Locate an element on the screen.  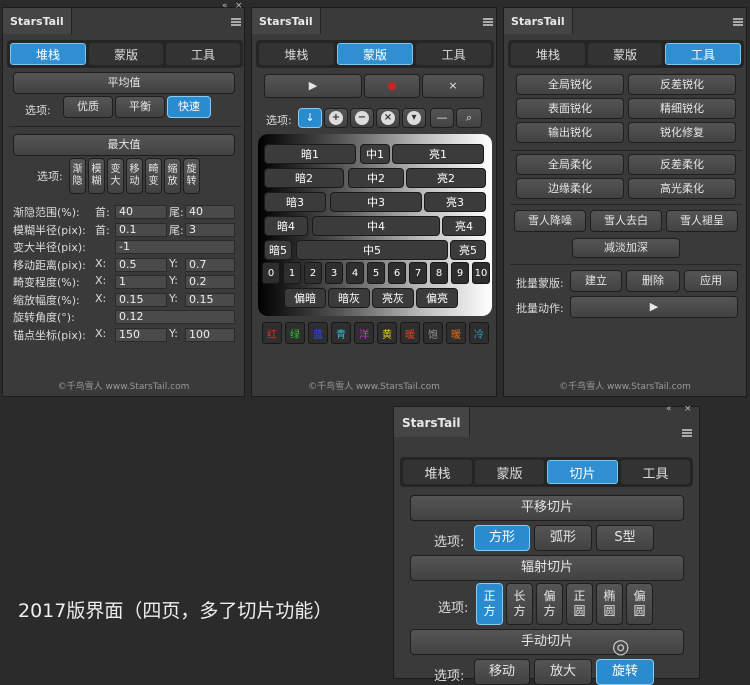
max-opt-button: 移 动 is located at coordinates (134, 176).